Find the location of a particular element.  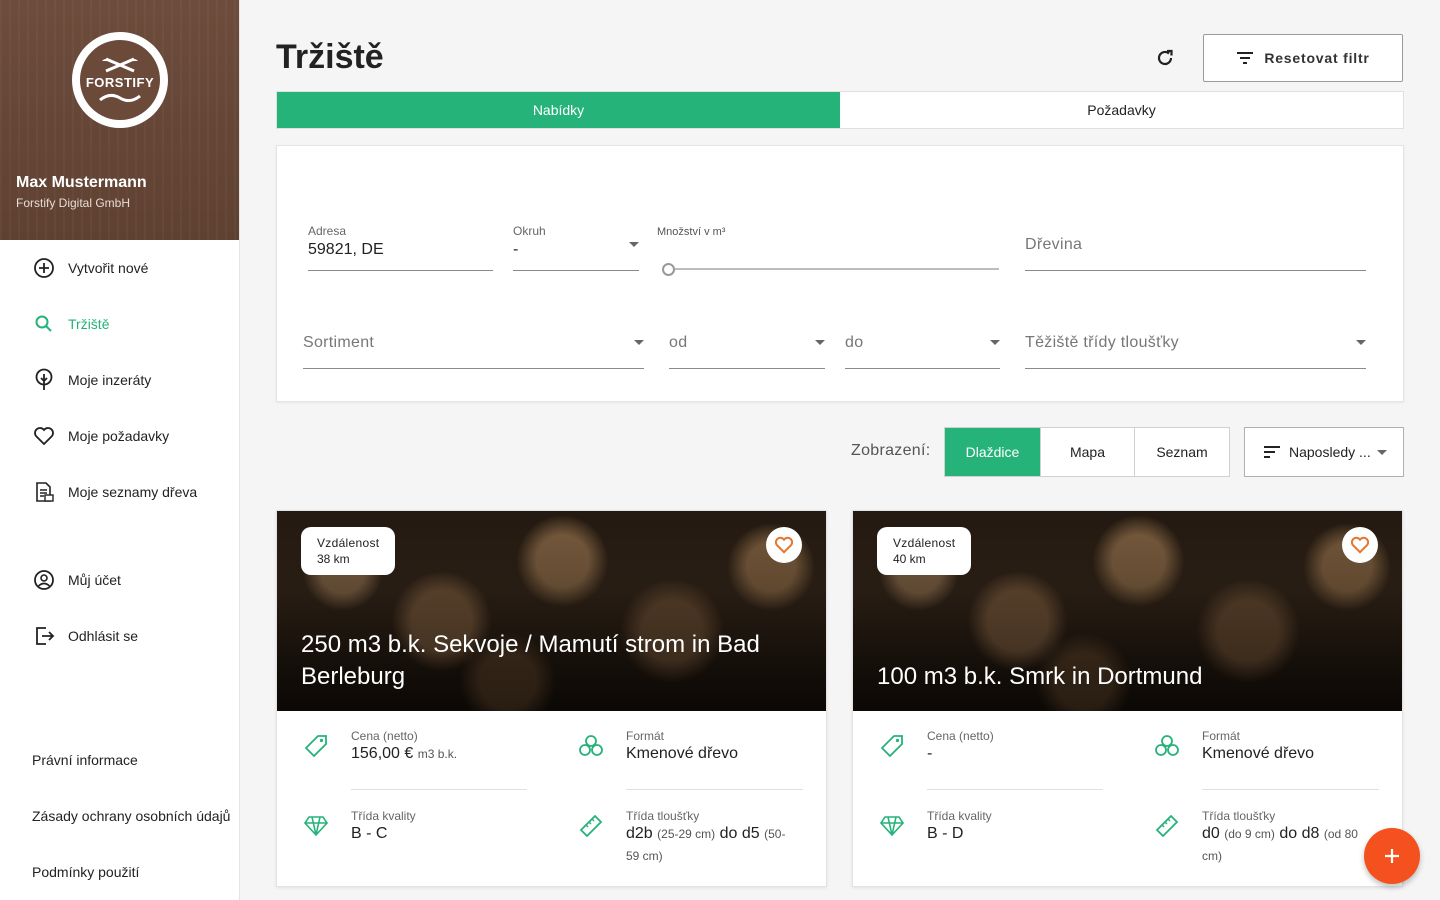

diameter-to-range-cont: cm) is located at coordinates (1212, 856).